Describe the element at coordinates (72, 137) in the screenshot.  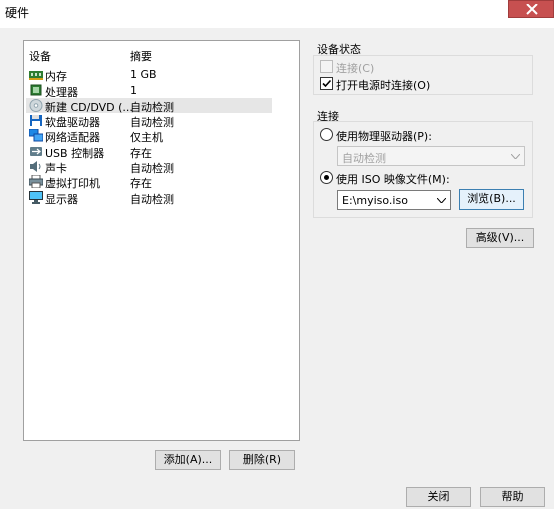
I see `device-name: 网络适配器` at that location.